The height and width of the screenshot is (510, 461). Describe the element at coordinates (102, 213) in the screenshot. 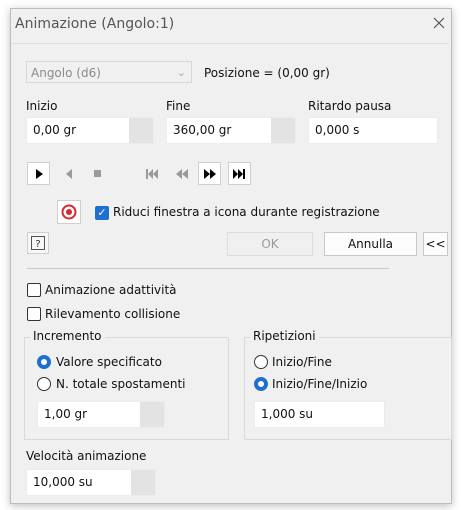

I see `minimize-while-recording-checkbox: ✓` at that location.